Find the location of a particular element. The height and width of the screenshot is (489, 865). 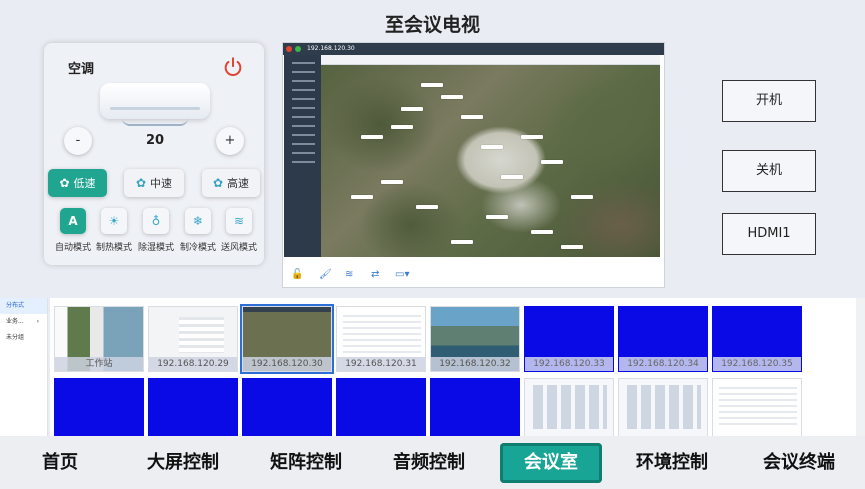

speed-high-label: 高速 is located at coordinates (238, 183).